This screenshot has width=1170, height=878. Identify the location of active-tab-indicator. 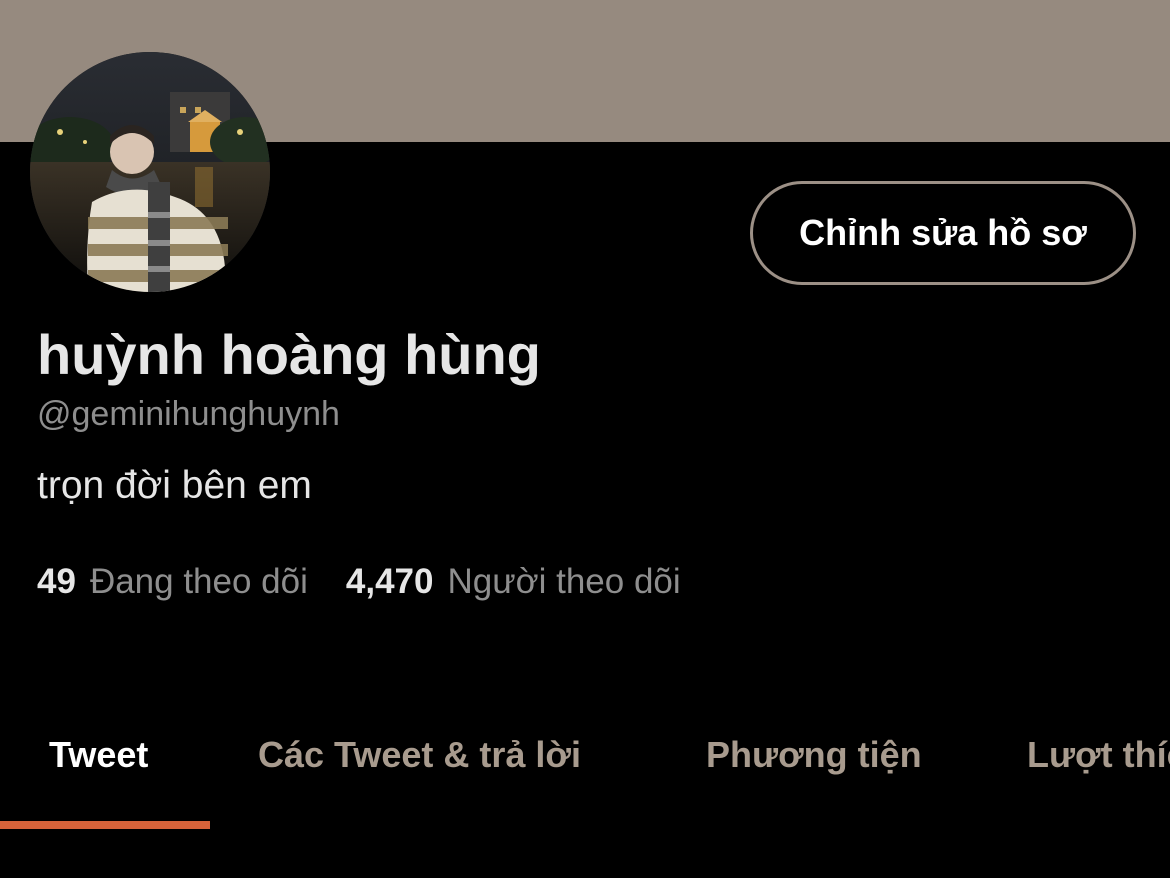
(105, 825).